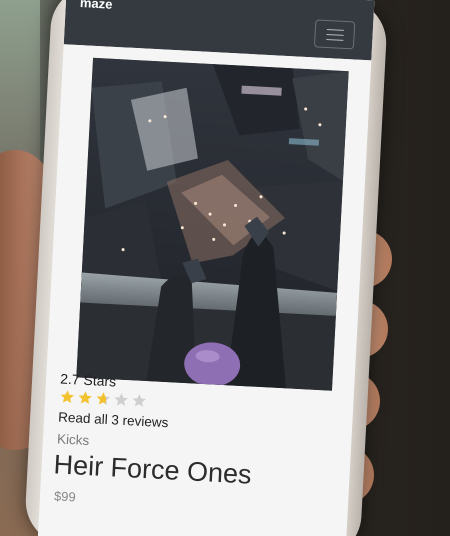  I want to click on menu-toggle-button, so click(334, 34).